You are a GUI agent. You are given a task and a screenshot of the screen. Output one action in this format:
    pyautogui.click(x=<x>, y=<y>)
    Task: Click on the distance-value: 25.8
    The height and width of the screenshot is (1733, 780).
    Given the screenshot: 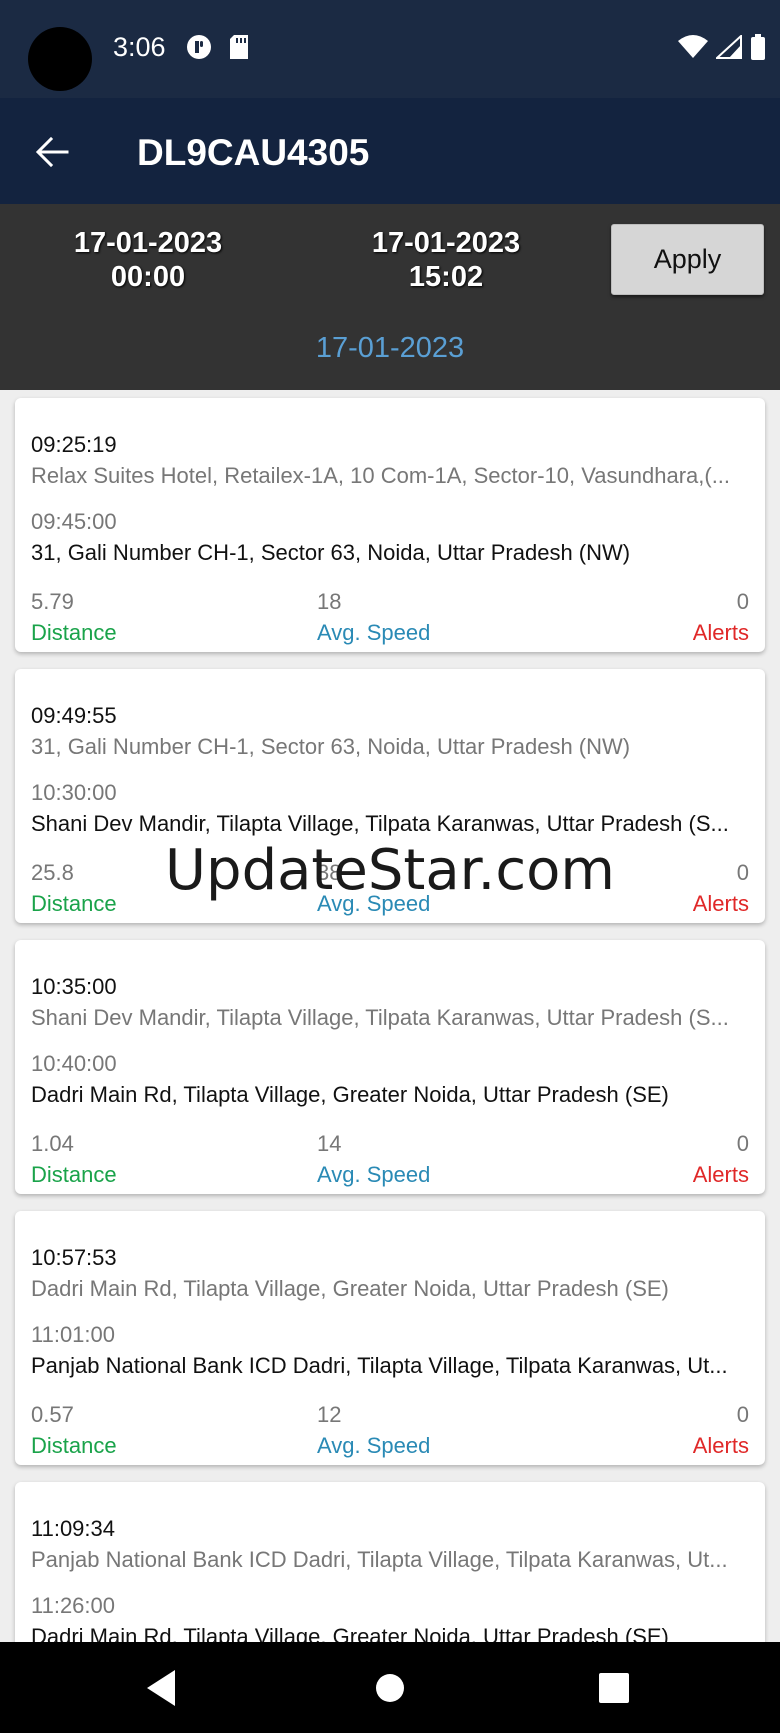 What is the action you would take?
    pyautogui.click(x=52, y=872)
    